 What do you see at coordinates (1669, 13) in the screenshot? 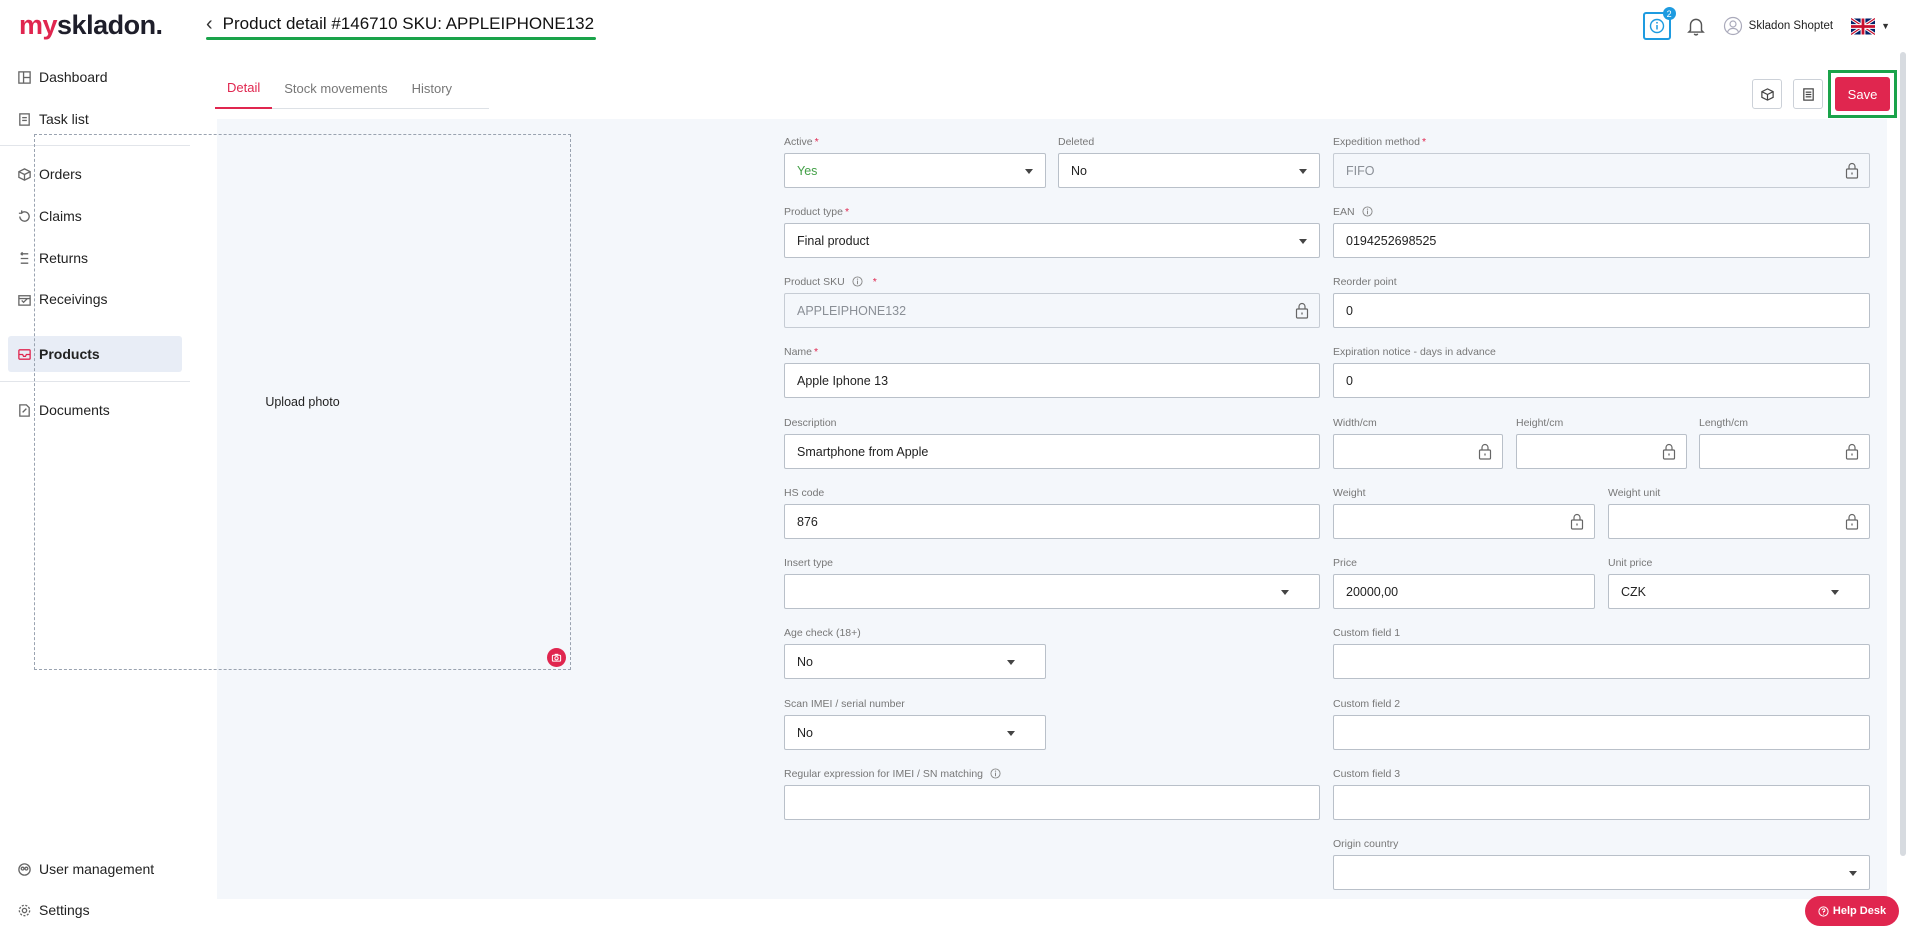
I see `notification-badge: 2` at bounding box center [1669, 13].